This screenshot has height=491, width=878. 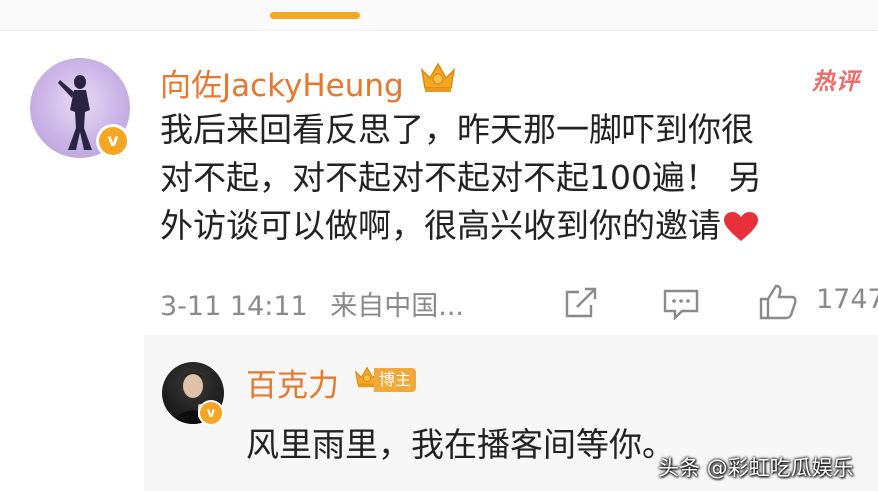 I want to click on comment-line: 外访谈可以做啊，很高兴收到你的邀请, so click(x=440, y=225).